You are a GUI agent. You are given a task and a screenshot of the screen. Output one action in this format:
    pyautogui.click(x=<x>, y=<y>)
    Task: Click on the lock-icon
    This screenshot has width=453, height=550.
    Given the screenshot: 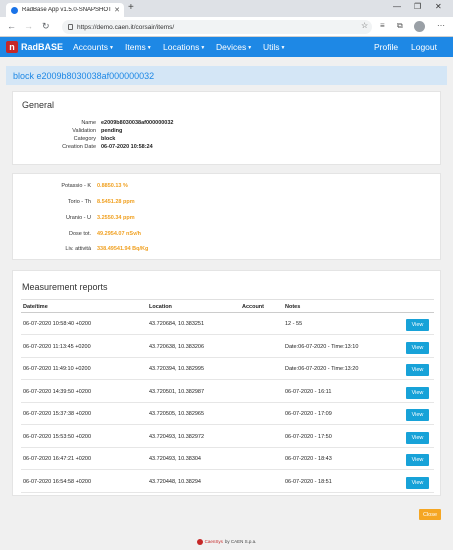 What is the action you would take?
    pyautogui.click(x=70, y=27)
    